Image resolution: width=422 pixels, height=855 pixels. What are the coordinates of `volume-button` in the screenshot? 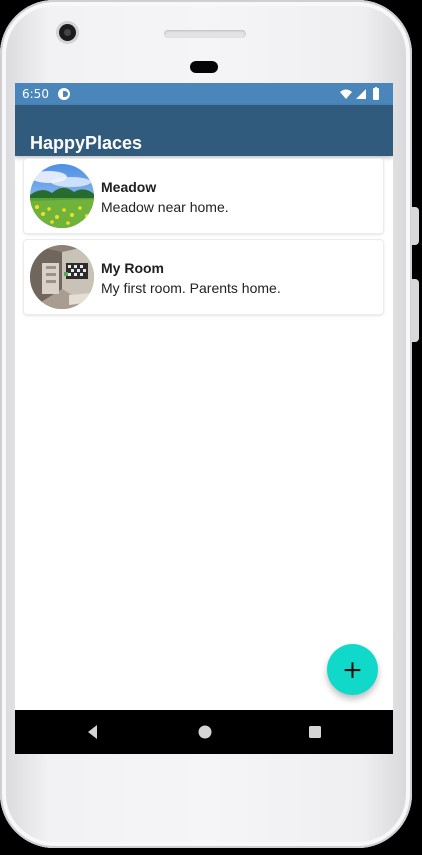 It's located at (415, 310).